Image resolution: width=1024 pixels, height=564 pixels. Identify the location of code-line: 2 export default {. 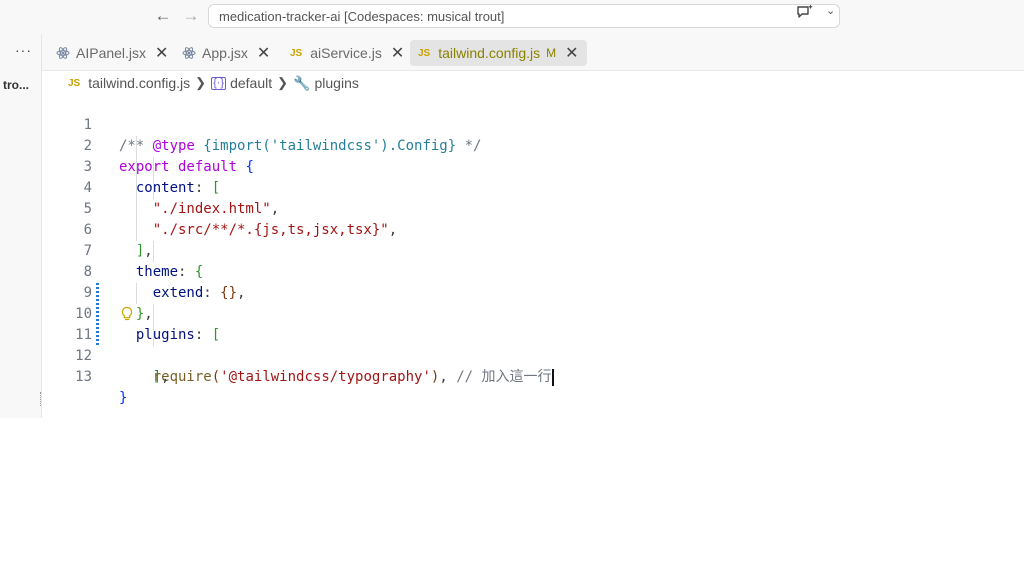
(533, 145).